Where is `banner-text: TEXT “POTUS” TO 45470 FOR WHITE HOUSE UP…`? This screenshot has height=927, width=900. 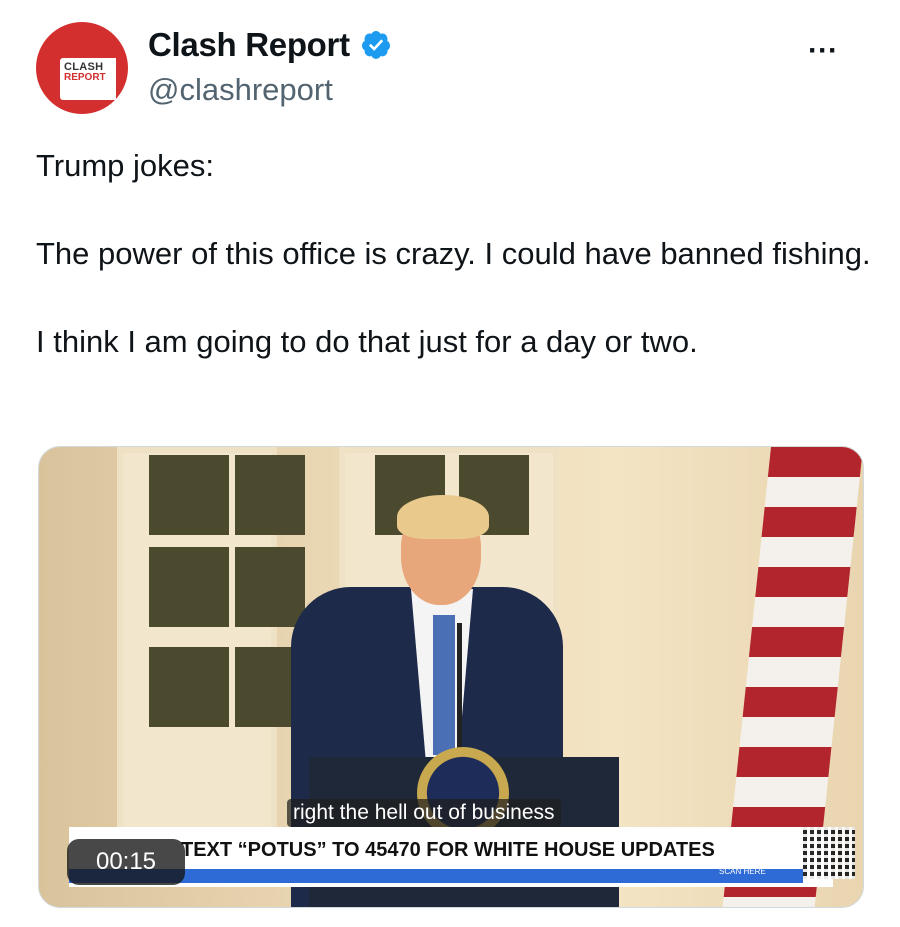 banner-text: TEXT “POTUS” TO 45470 FOR WHITE HOUSE UP… is located at coordinates (448, 850).